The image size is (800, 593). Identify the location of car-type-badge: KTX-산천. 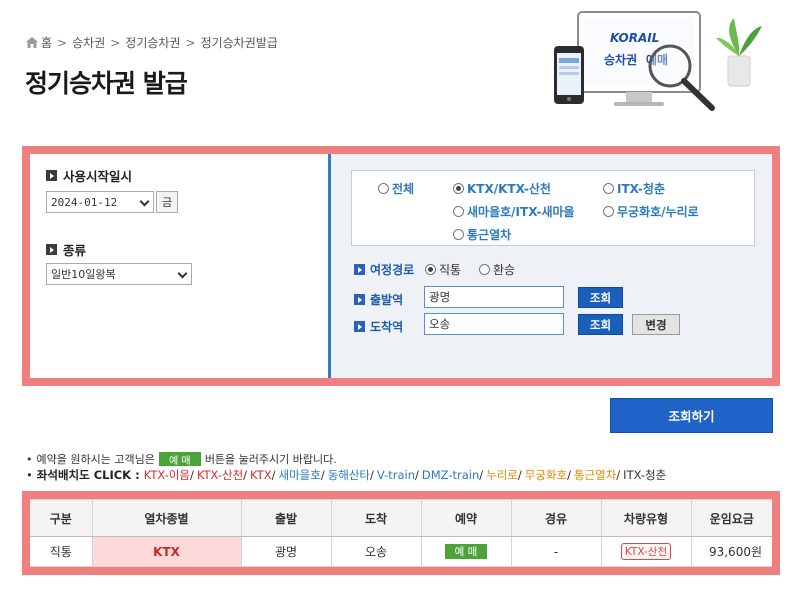
(646, 551).